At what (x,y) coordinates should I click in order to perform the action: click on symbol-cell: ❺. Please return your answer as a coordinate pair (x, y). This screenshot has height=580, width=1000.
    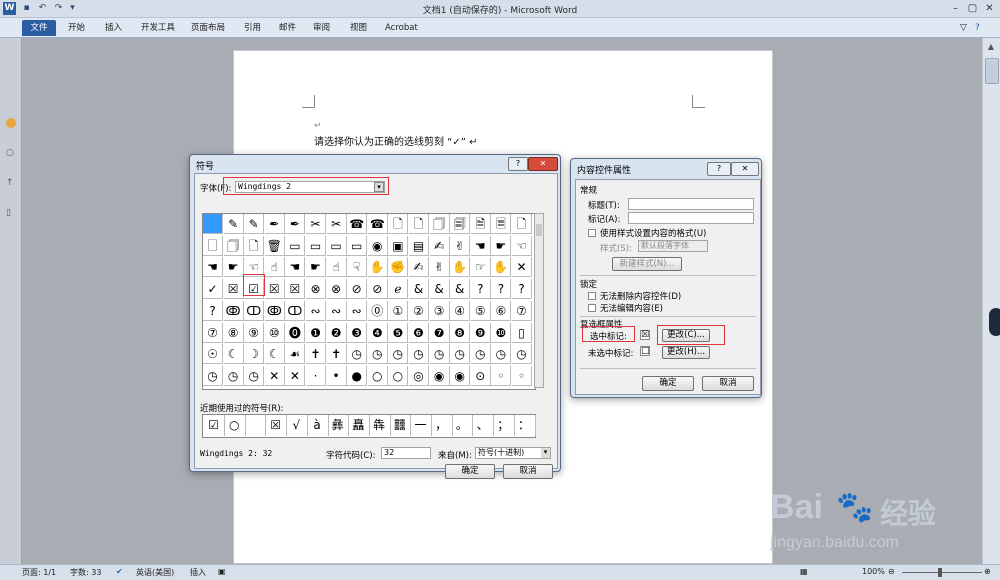
    Looking at the image, I should click on (398, 332).